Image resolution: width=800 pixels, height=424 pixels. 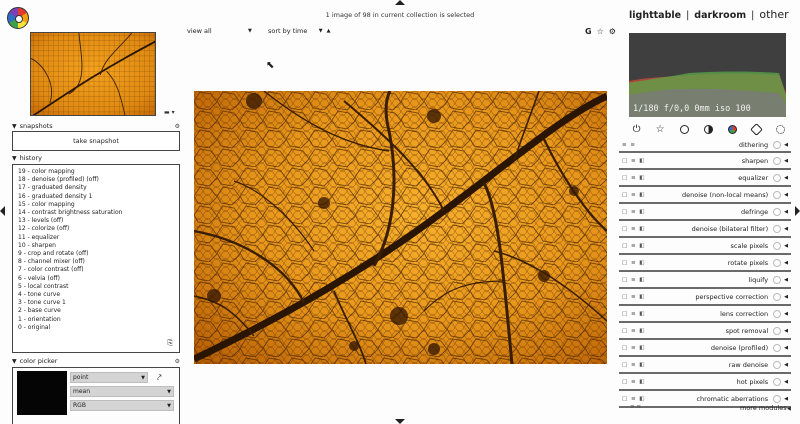 I want to click on color-group-icon, so click(x=733, y=129).